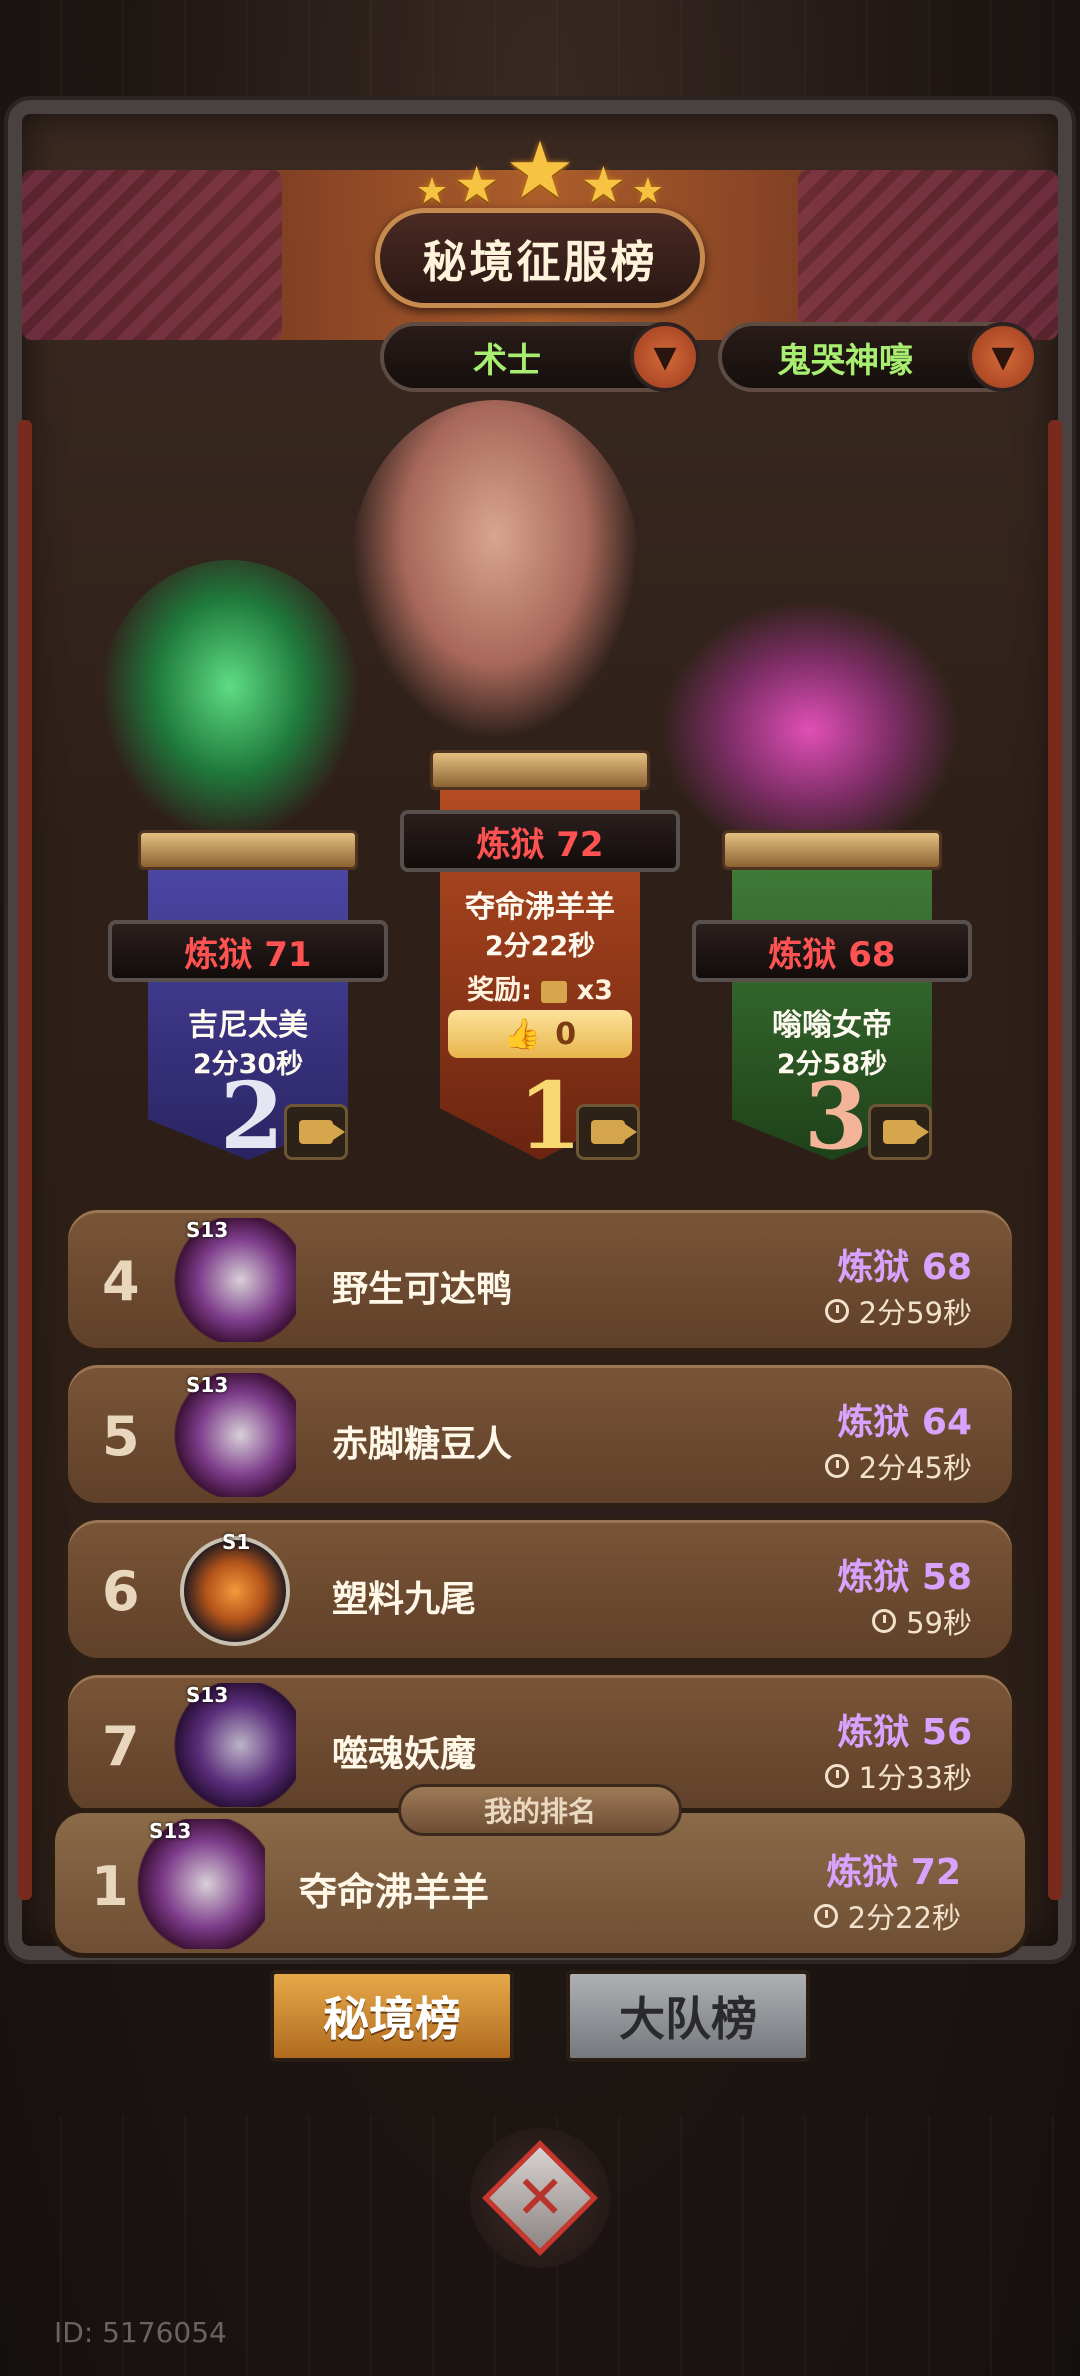 The image size is (1080, 2376). What do you see at coordinates (904, 1732) in the screenshot?
I see `row-difficulty: 炼狱 56` at bounding box center [904, 1732].